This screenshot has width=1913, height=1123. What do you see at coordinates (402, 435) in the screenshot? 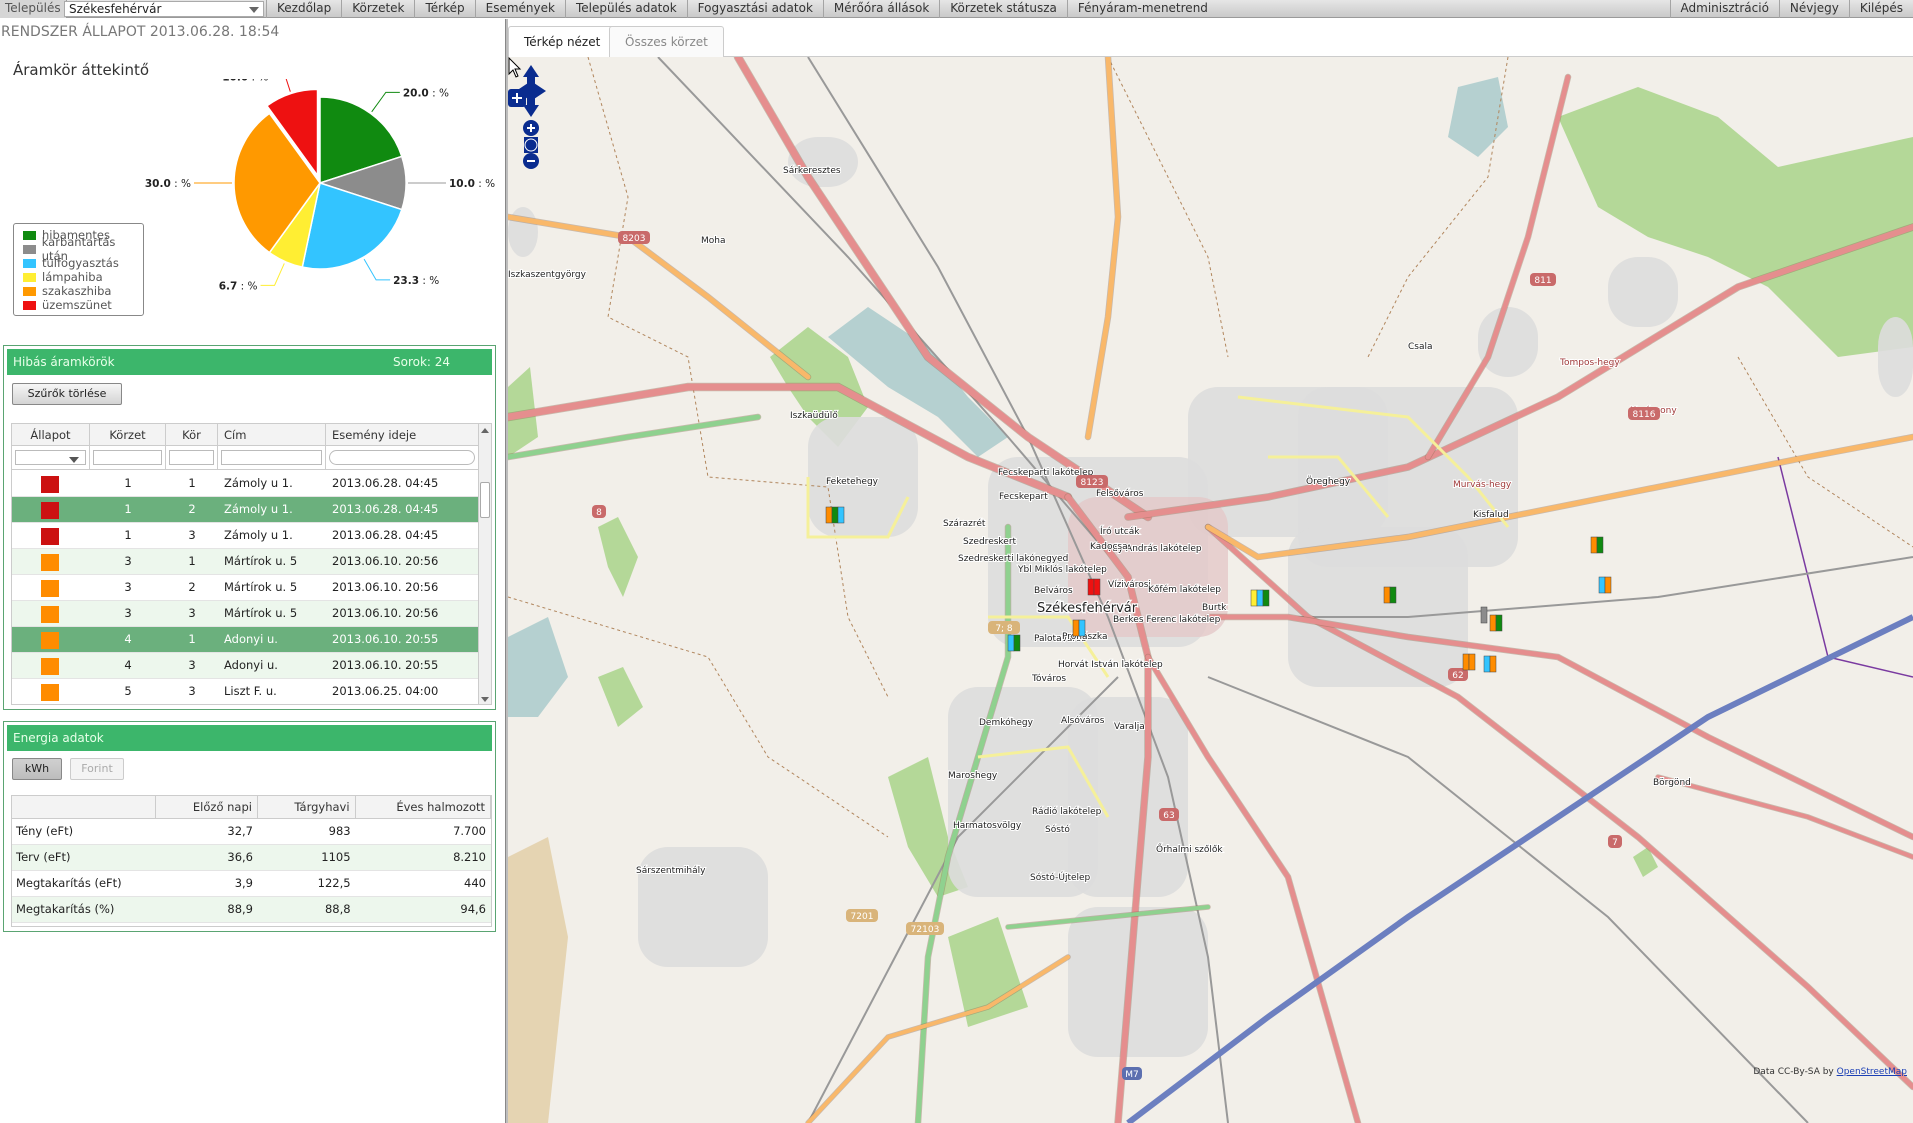
I see `column-header-event-time: Esemény ideje` at bounding box center [402, 435].